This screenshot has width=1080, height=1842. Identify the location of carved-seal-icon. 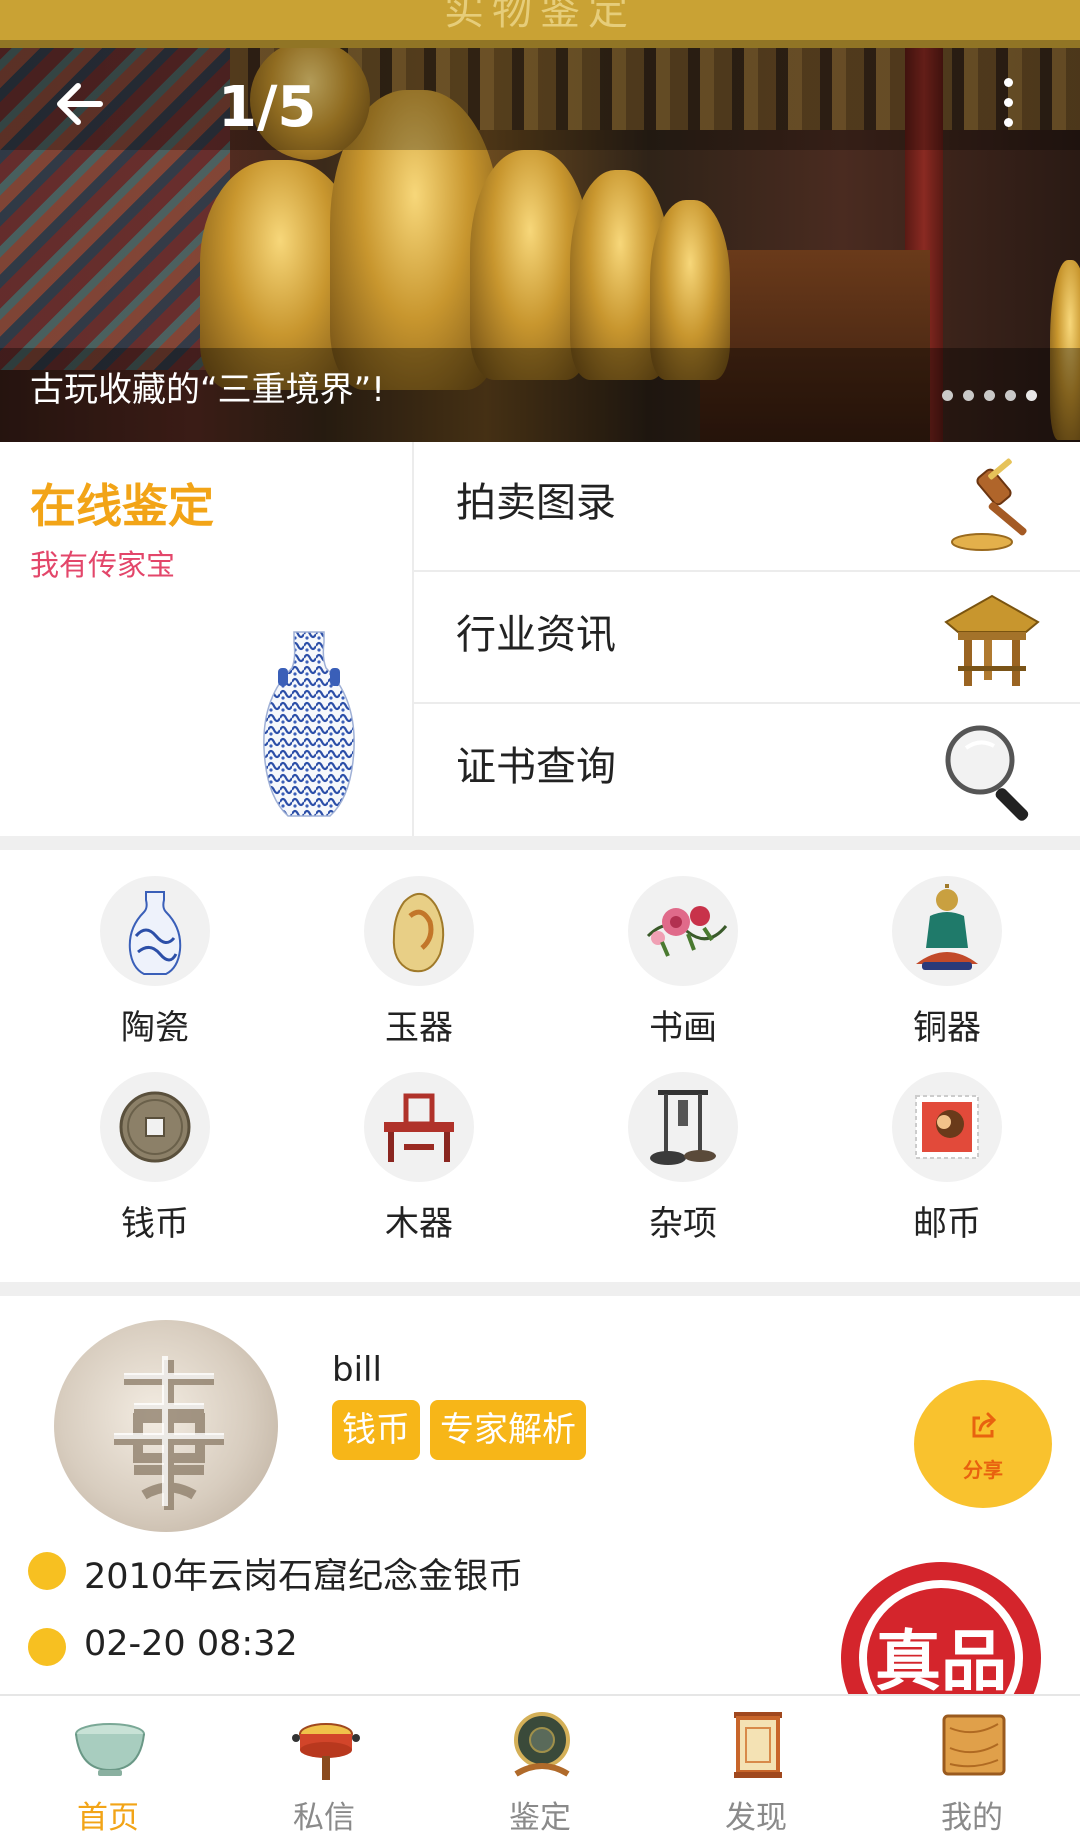
(169, 1433).